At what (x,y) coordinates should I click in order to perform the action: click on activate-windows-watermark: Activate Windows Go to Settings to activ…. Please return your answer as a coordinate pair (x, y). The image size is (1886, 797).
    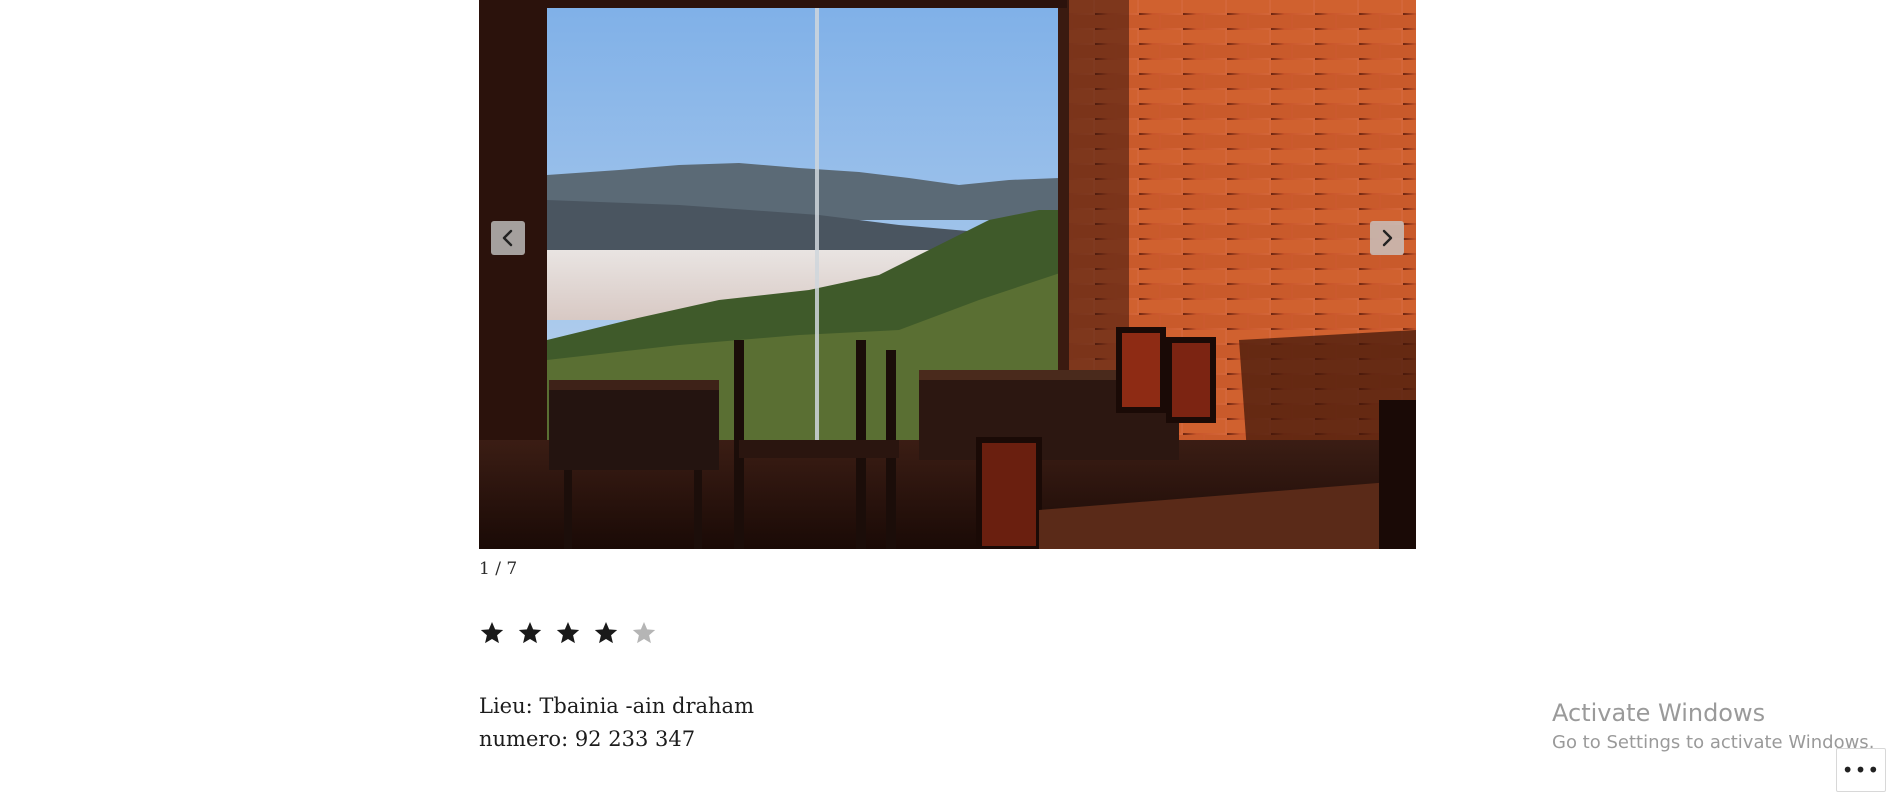
    Looking at the image, I should click on (1713, 727).